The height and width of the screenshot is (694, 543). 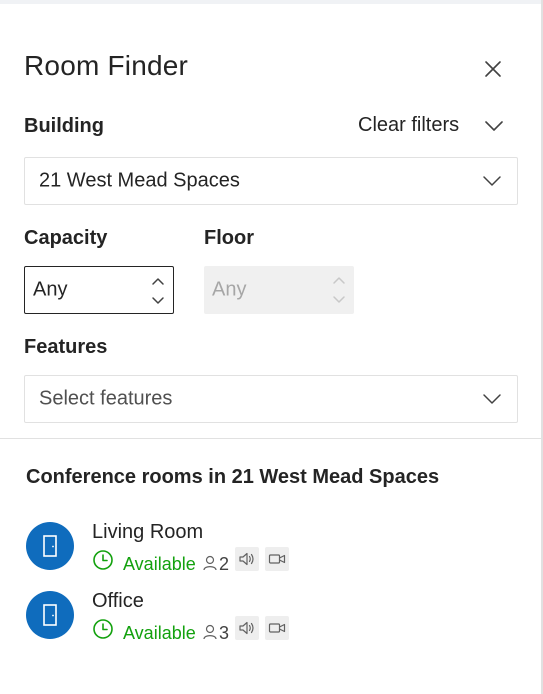 I want to click on building-dropdown: 21 West Mead Spaces, so click(x=271, y=181).